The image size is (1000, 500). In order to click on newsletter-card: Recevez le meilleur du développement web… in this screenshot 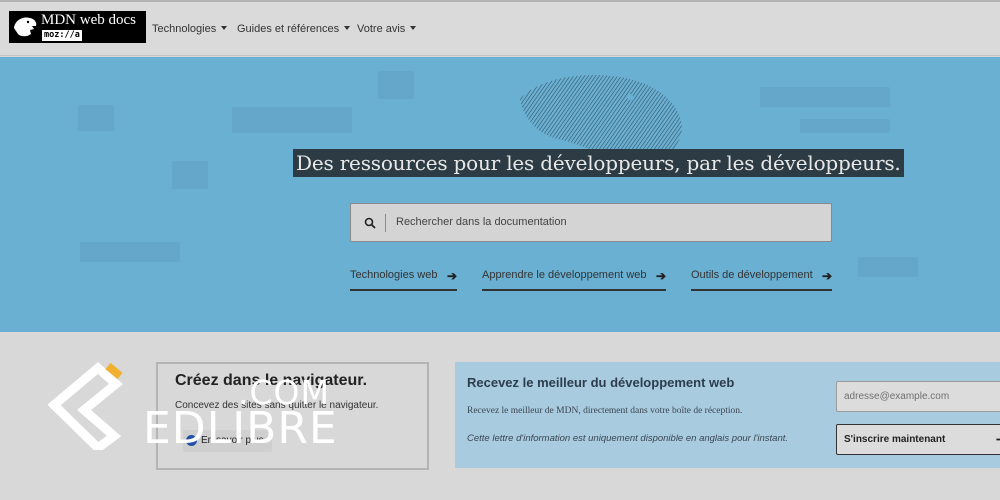, I will do `click(727, 415)`.